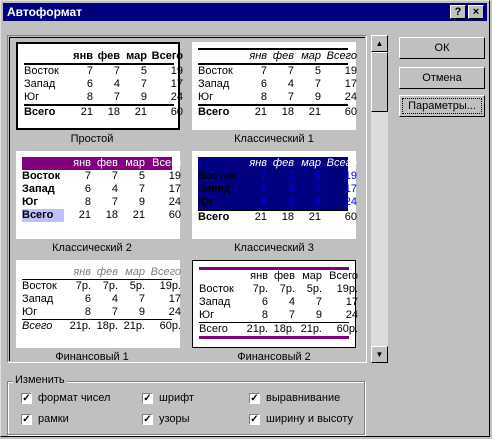 The width and height of the screenshot is (492, 439). I want to click on checkbox-label: ширину и высоту, so click(309, 419).